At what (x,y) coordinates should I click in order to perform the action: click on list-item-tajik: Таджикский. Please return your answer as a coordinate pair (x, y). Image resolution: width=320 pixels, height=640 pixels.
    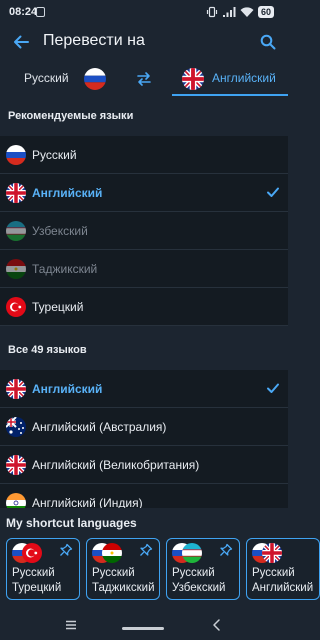
    Looking at the image, I should click on (144, 269).